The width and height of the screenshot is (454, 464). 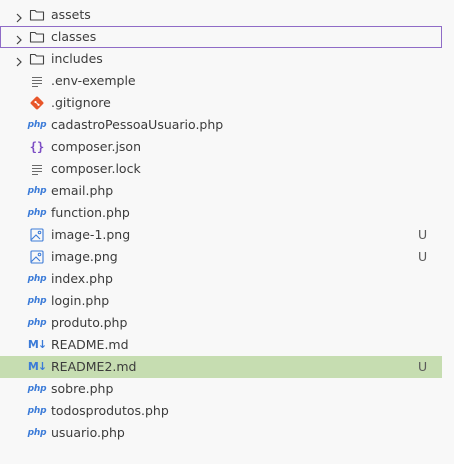 I want to click on item-label: todosprodutos.php, so click(x=110, y=410).